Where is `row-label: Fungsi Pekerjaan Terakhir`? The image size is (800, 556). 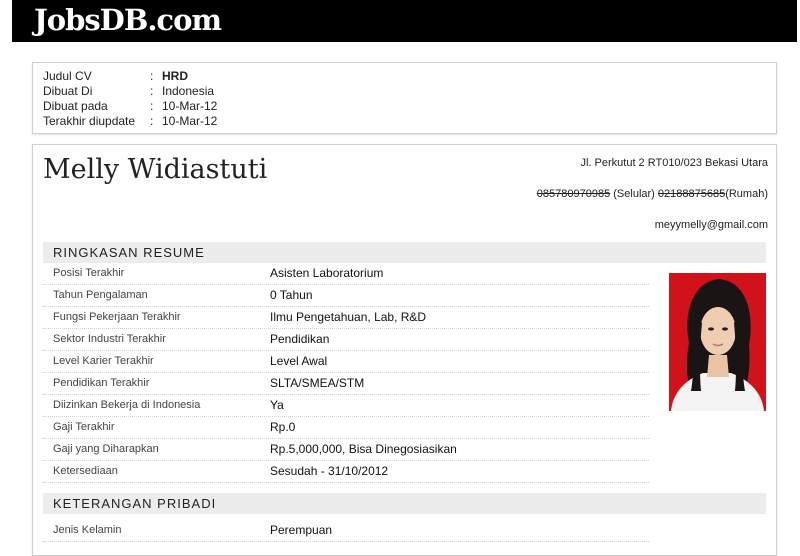 row-label: Fungsi Pekerjaan Terakhir is located at coordinates (117, 317).